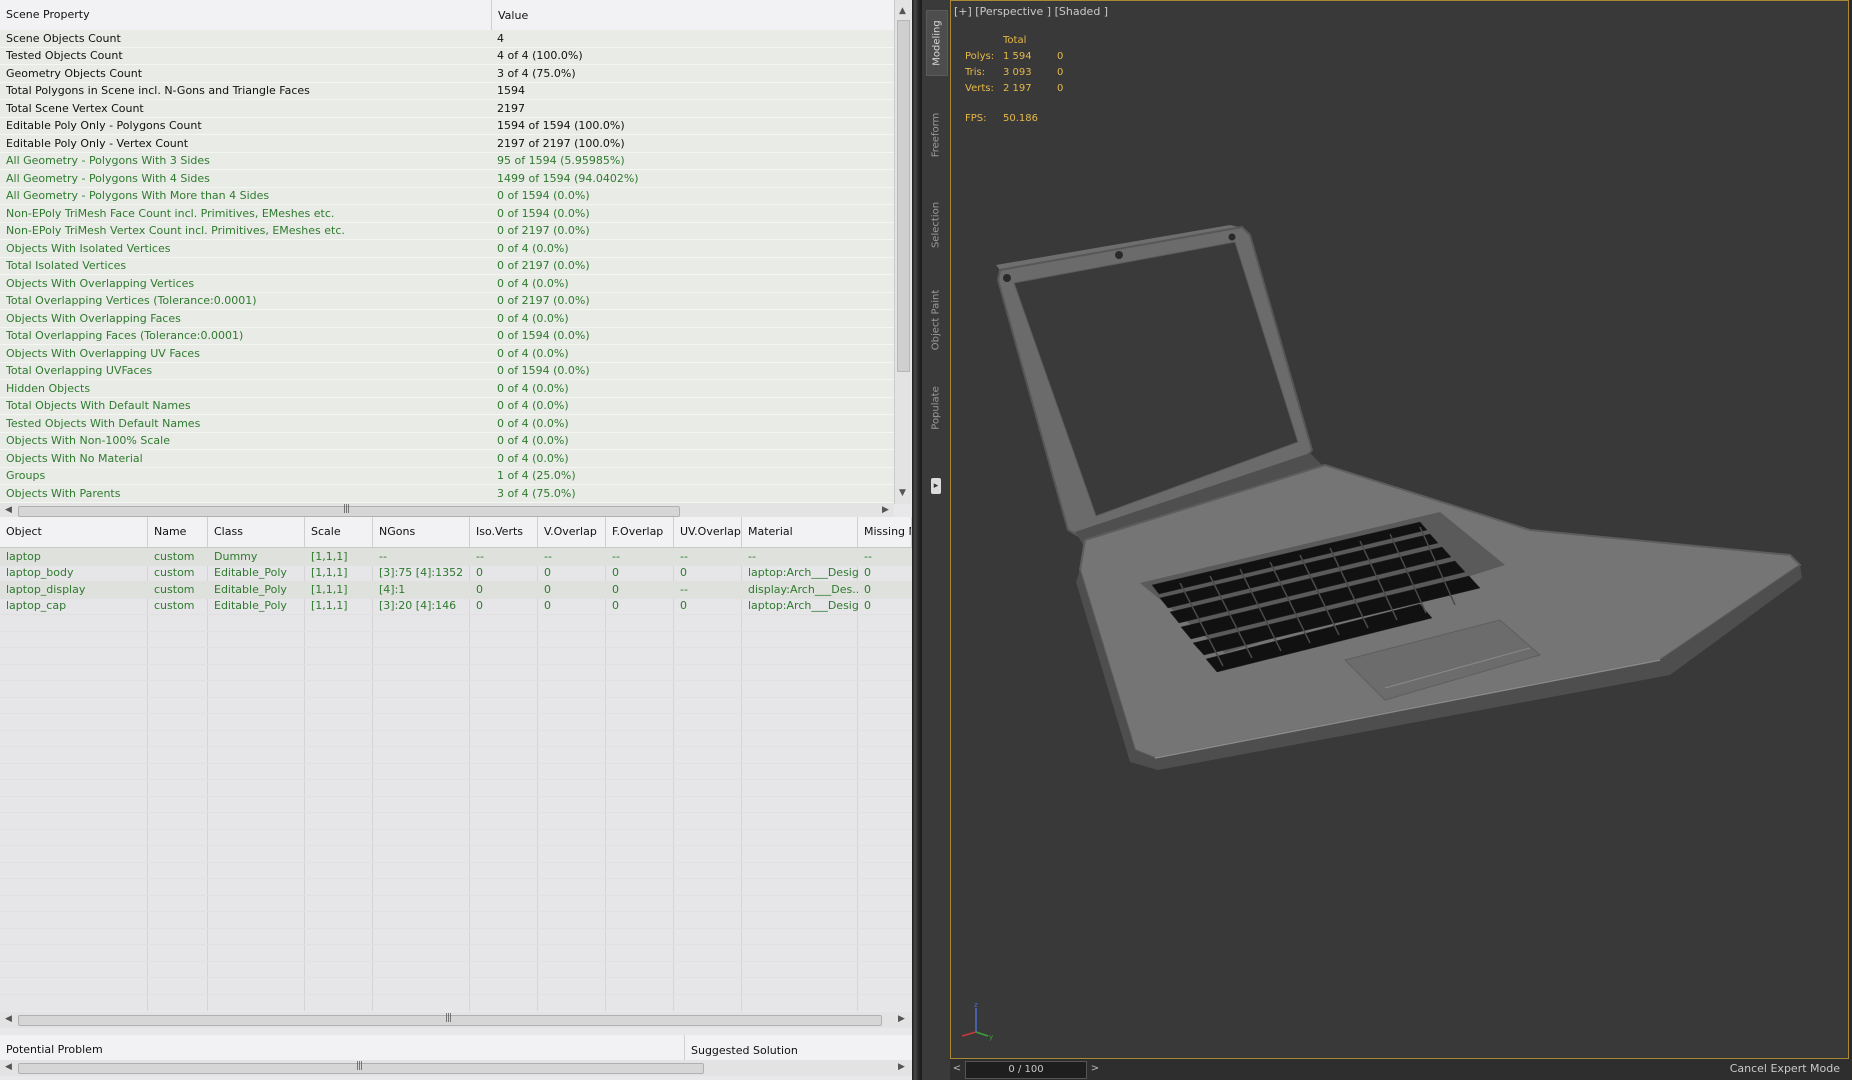  Describe the element at coordinates (23, 556) in the screenshot. I see `object-cell: laptop` at that location.